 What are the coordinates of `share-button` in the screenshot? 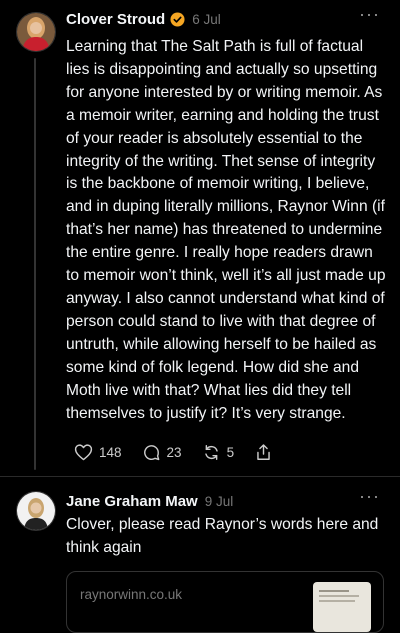 It's located at (263, 452).